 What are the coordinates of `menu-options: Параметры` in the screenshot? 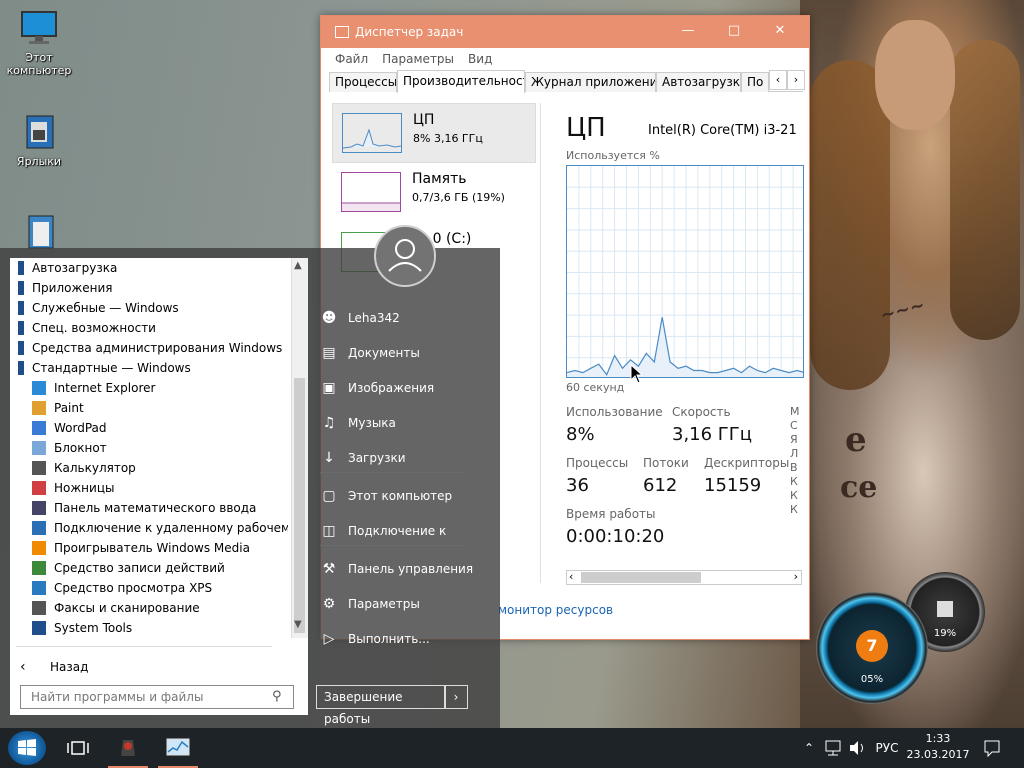 It's located at (418, 59).